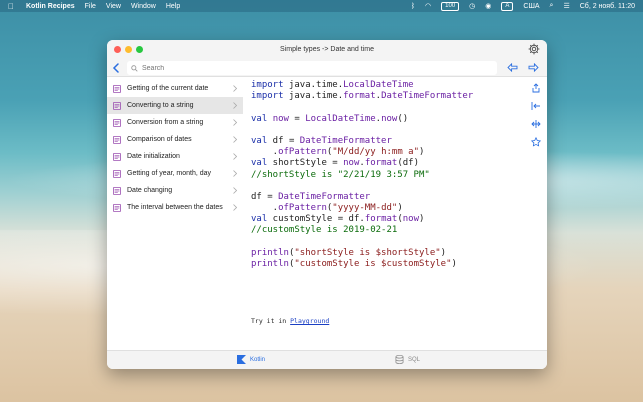  Describe the element at coordinates (531, 6) in the screenshot. I see `input-region: США` at that location.